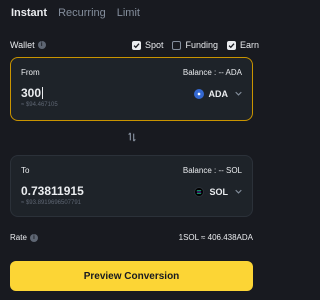 The width and height of the screenshot is (320, 300). Describe the element at coordinates (39, 105) in the screenshot. I see `from-usd-value: ≈ $94.467105` at that location.